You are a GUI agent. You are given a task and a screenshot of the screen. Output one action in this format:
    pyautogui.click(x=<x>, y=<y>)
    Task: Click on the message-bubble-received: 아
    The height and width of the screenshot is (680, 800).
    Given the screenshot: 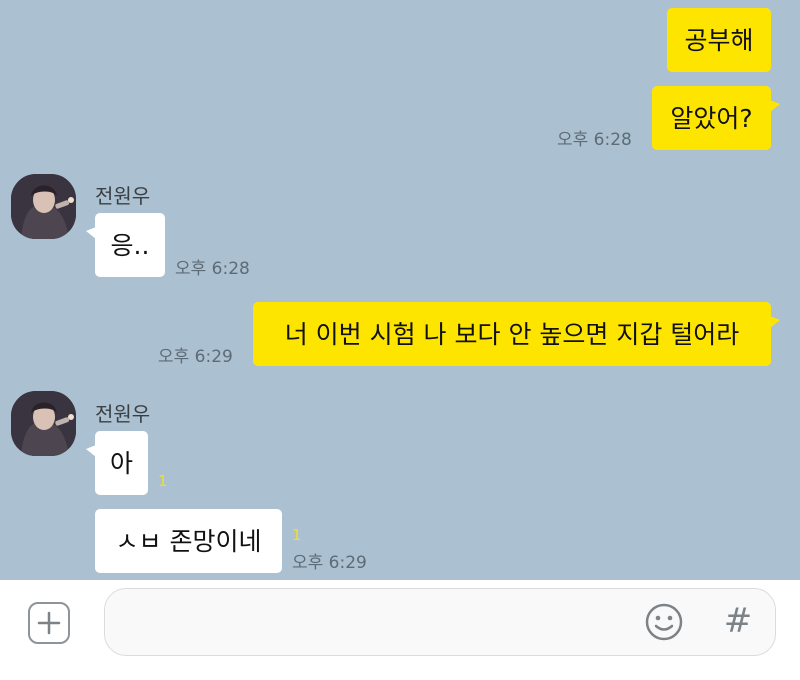 What is the action you would take?
    pyautogui.click(x=117, y=463)
    